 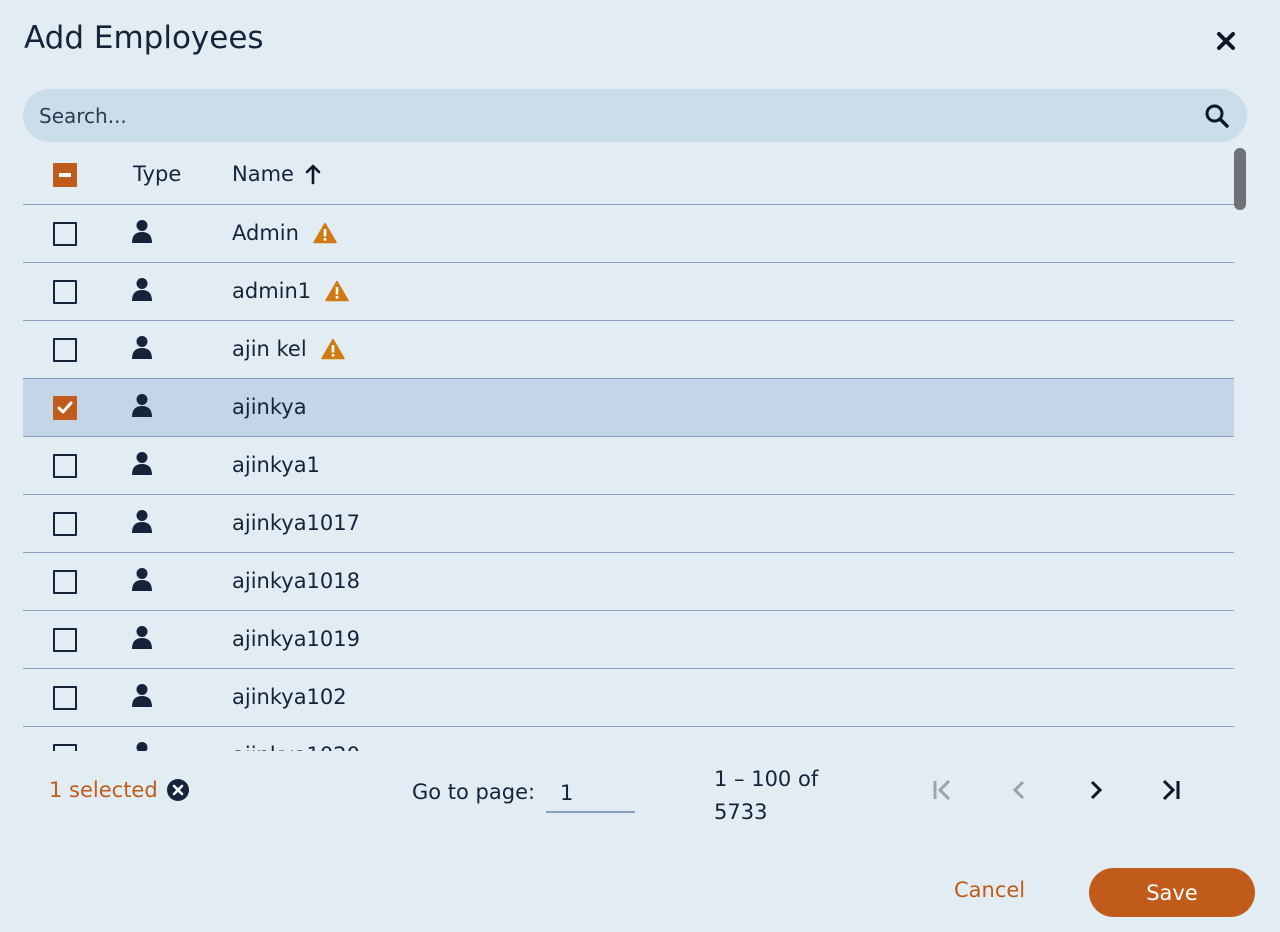 What do you see at coordinates (313, 174) in the screenshot?
I see `sort-ascending-icon` at bounding box center [313, 174].